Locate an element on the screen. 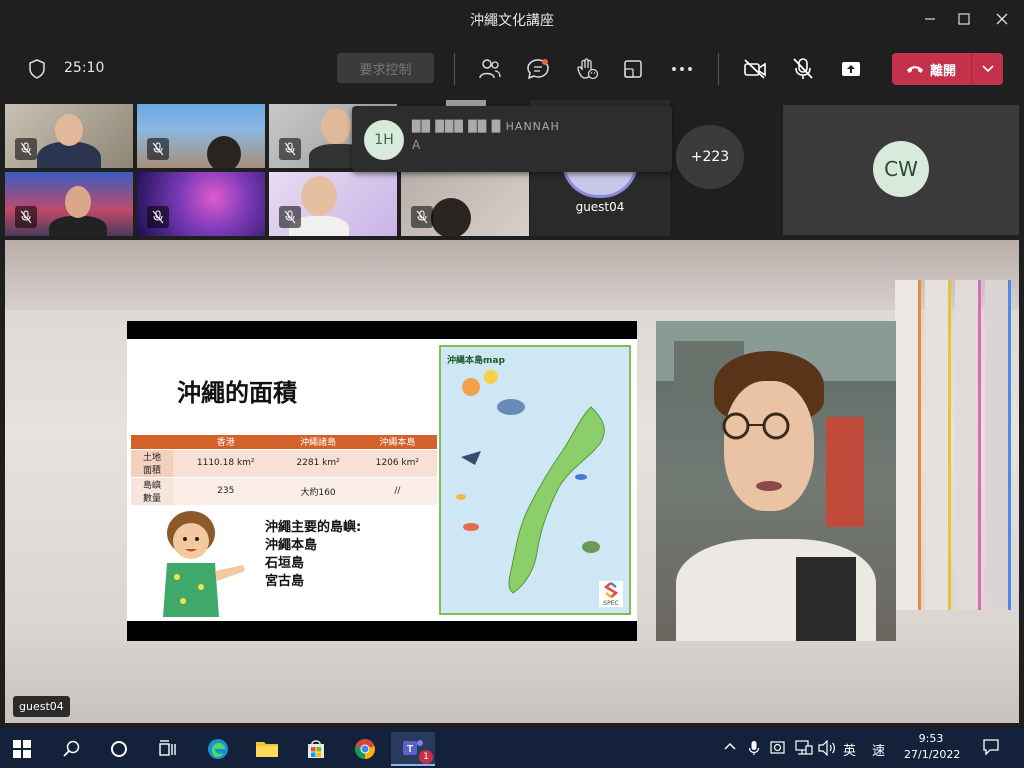 The image size is (1024, 768). list-item: 石垣島 is located at coordinates (285, 563).